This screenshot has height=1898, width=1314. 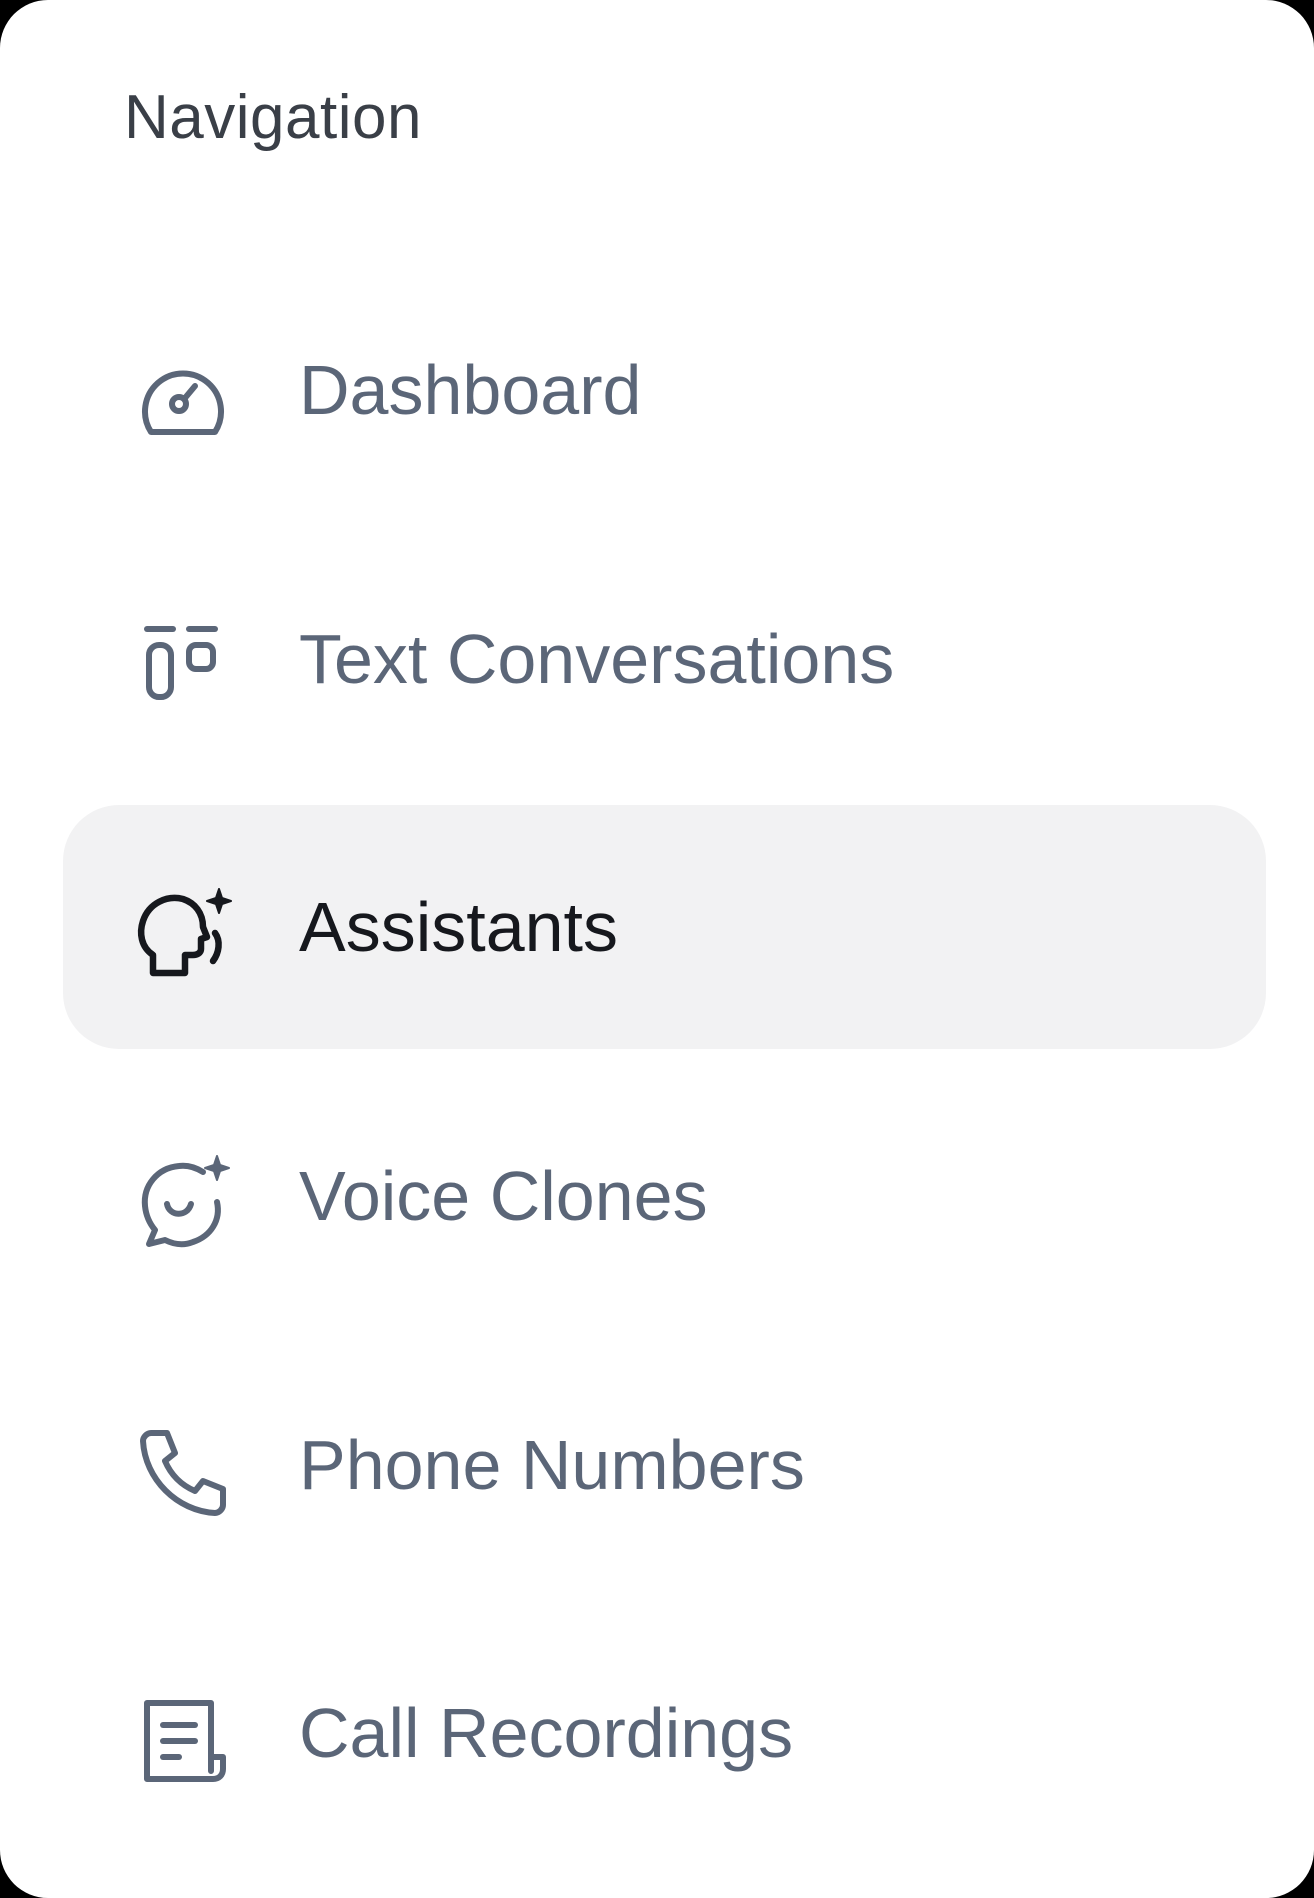 What do you see at coordinates (546, 1733) in the screenshot?
I see `sidebar-item-label: Call Recordings` at bounding box center [546, 1733].